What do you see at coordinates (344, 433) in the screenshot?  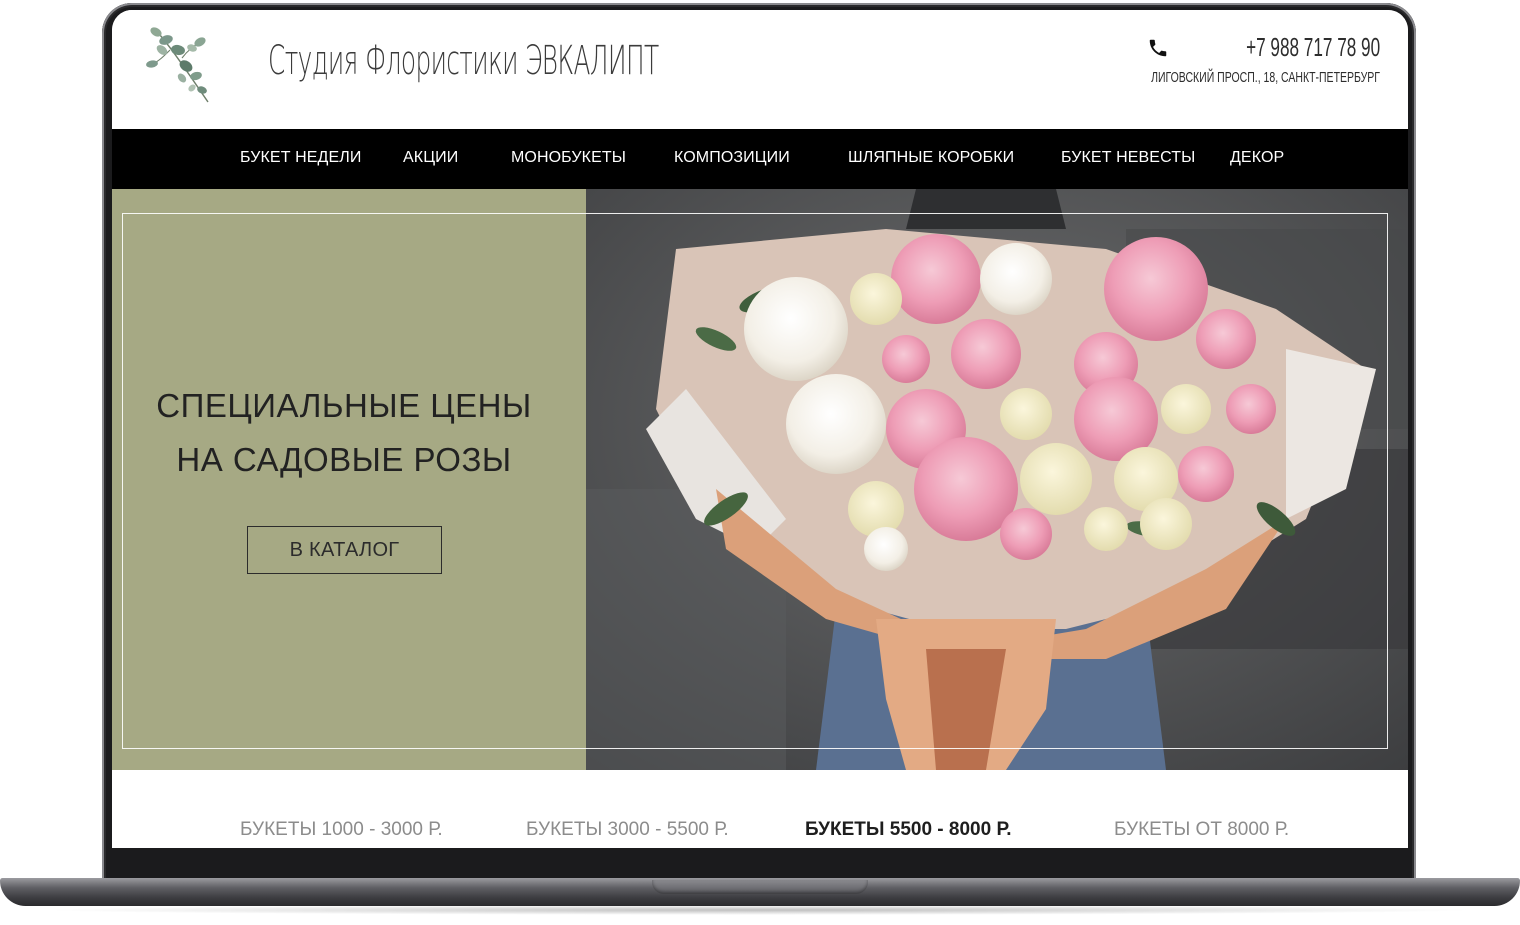 I see `hero-title: СПЕЦИАЛЬНЫЕ ЦЕНЫ НА САДОВЫЕ РОЗЫ` at bounding box center [344, 433].